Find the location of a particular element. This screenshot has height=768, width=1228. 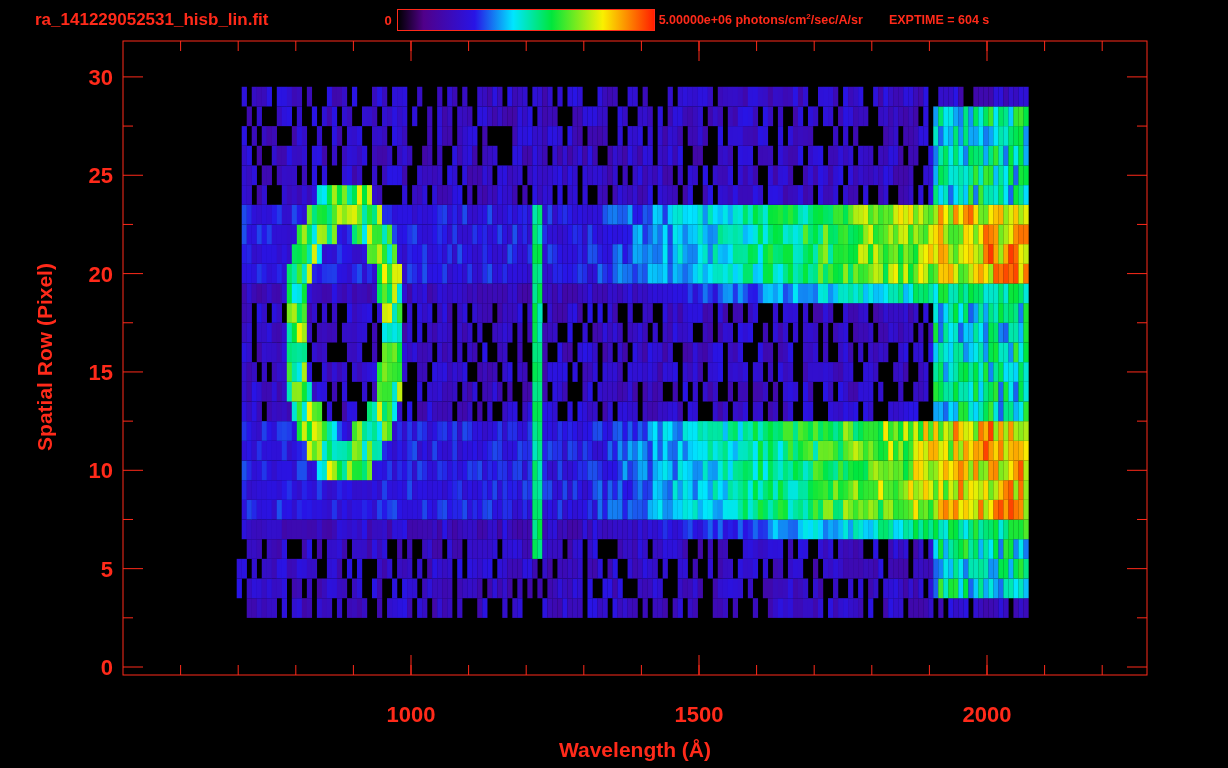

y-tick-label: 30 is located at coordinates (100, 77).